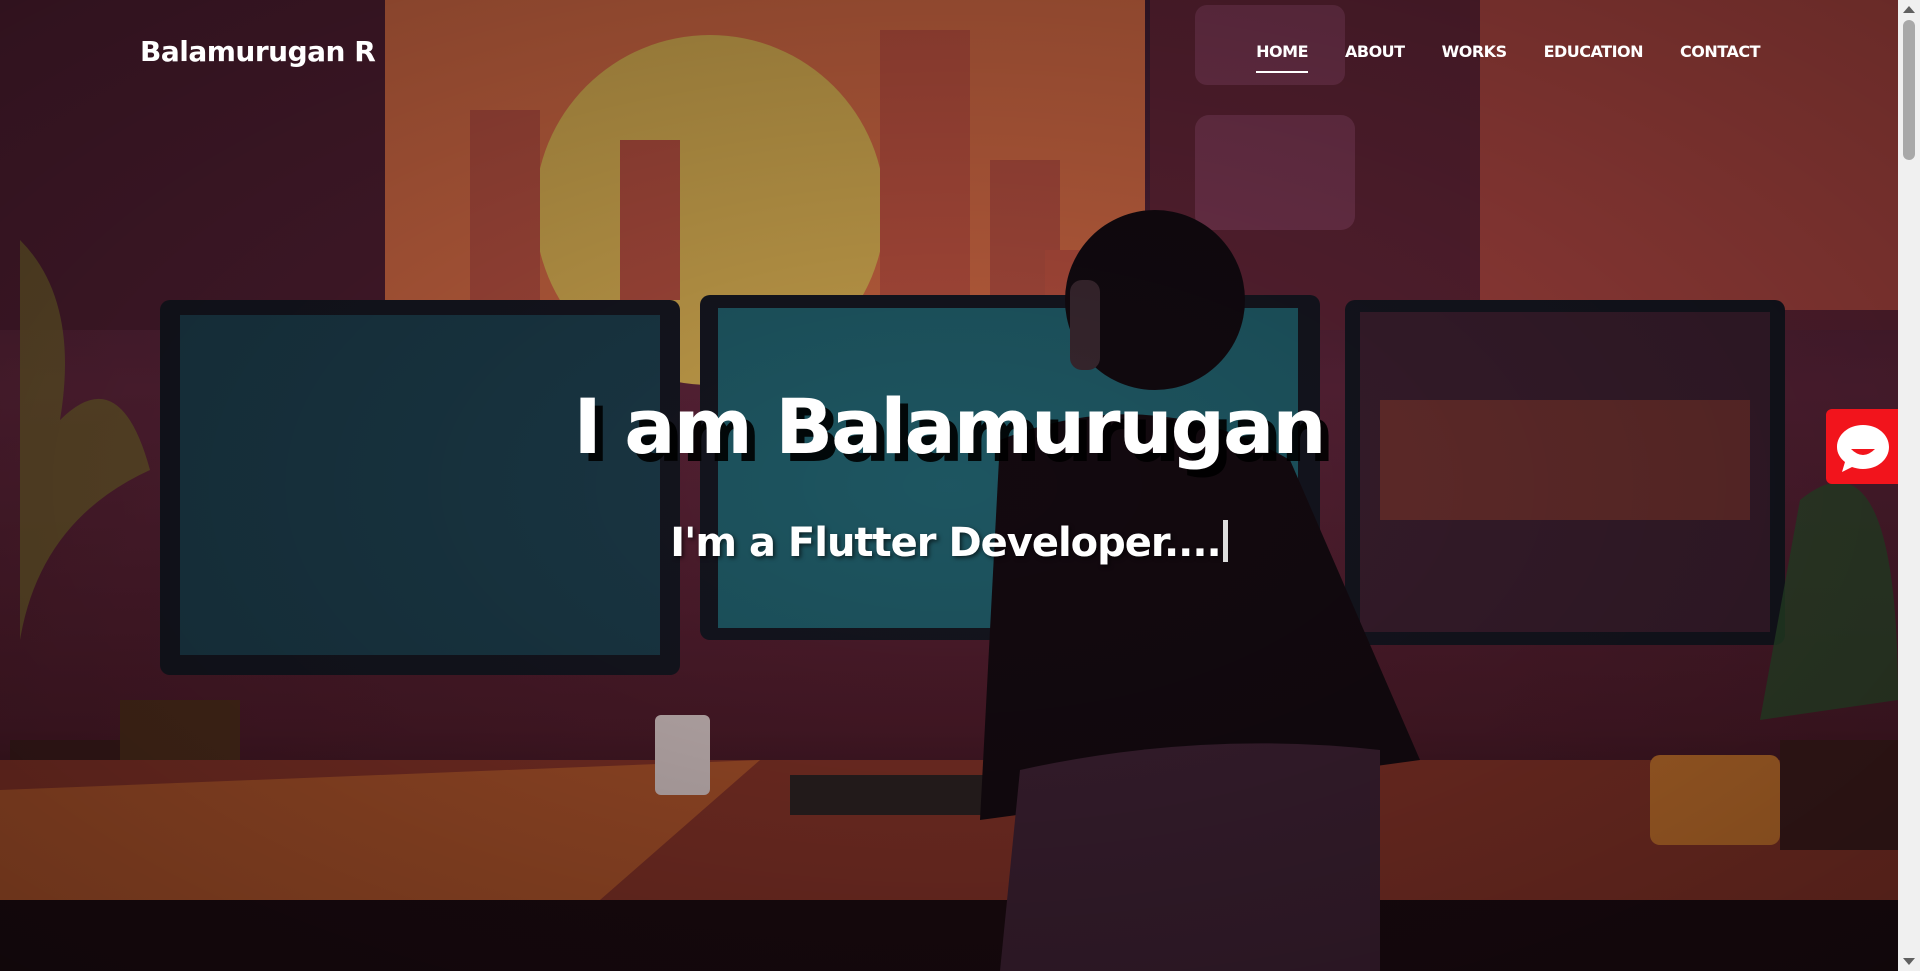  What do you see at coordinates (1909, 485) in the screenshot?
I see `page-scrollbar` at bounding box center [1909, 485].